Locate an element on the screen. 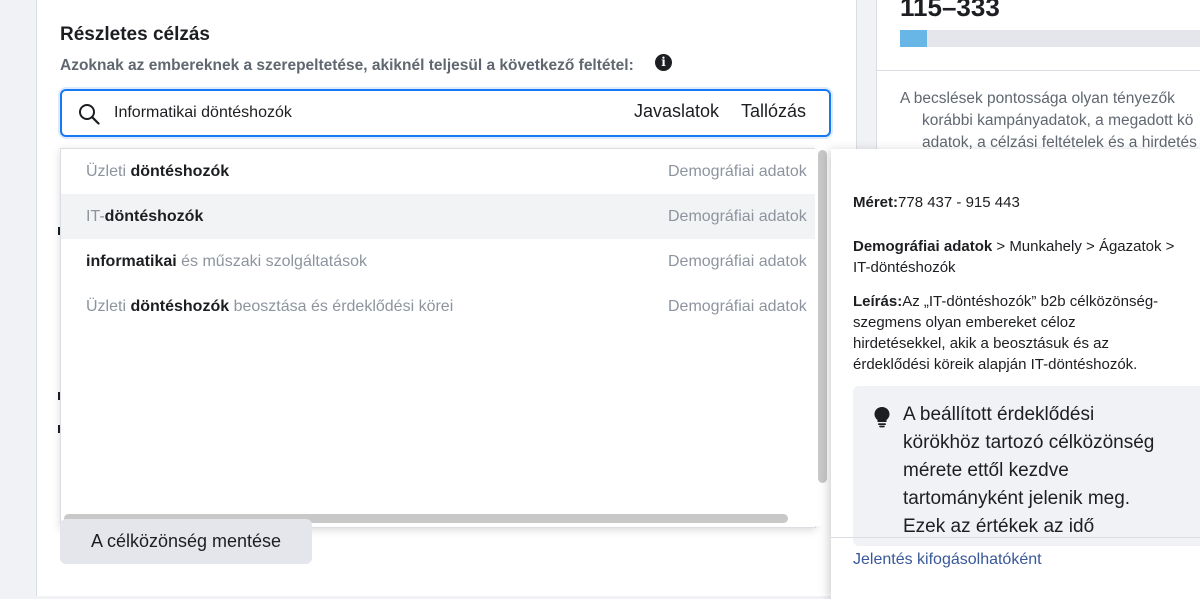 This screenshot has width=1200, height=599. targeting-search-input is located at coordinates (354, 113).